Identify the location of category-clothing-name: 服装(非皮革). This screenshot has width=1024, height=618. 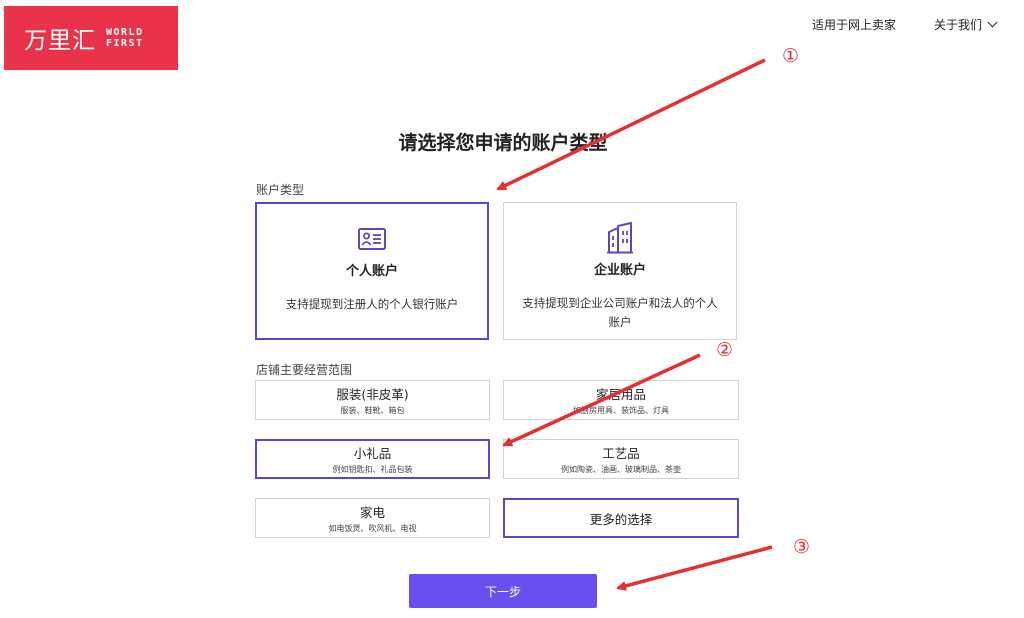
(372, 394).